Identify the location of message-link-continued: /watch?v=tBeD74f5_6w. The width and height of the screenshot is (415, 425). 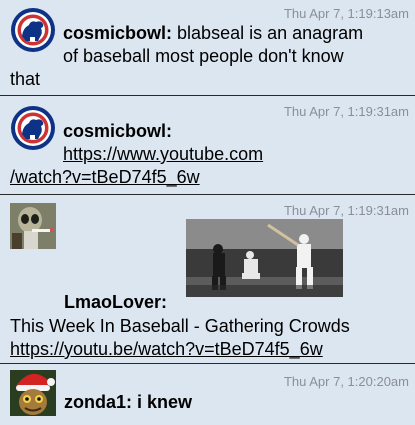
(105, 177).